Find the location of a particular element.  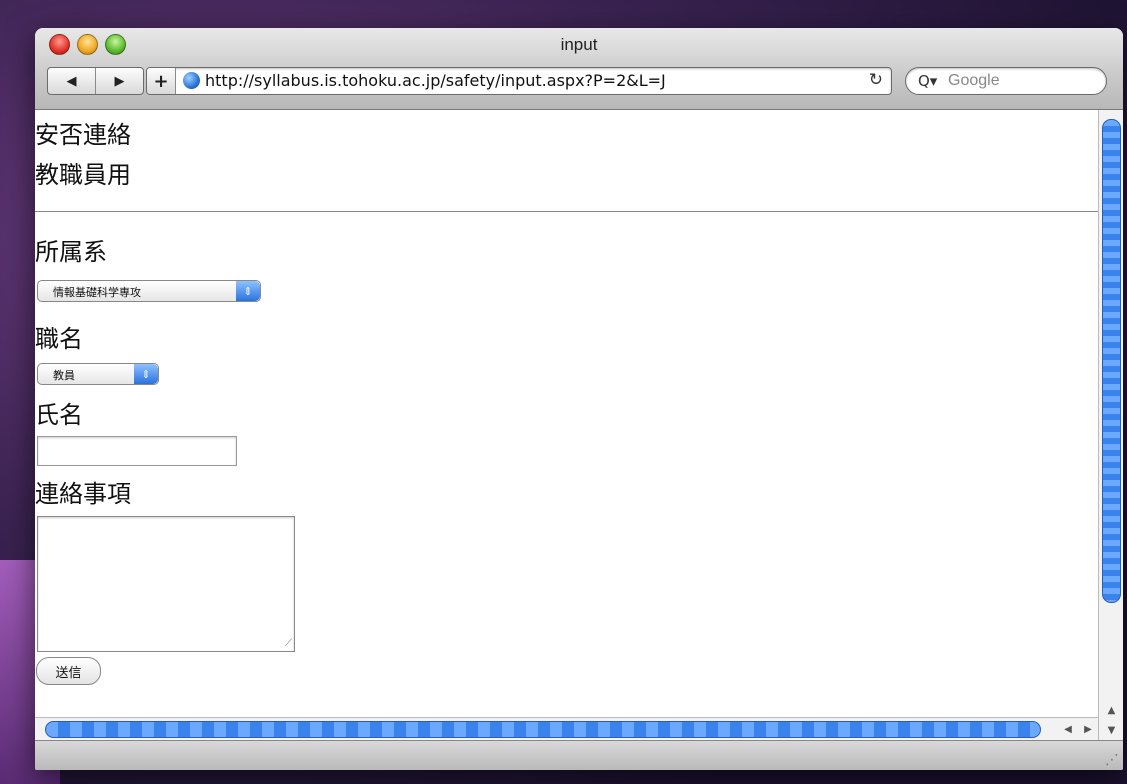

reload-icon: ↻ is located at coordinates (875, 80).